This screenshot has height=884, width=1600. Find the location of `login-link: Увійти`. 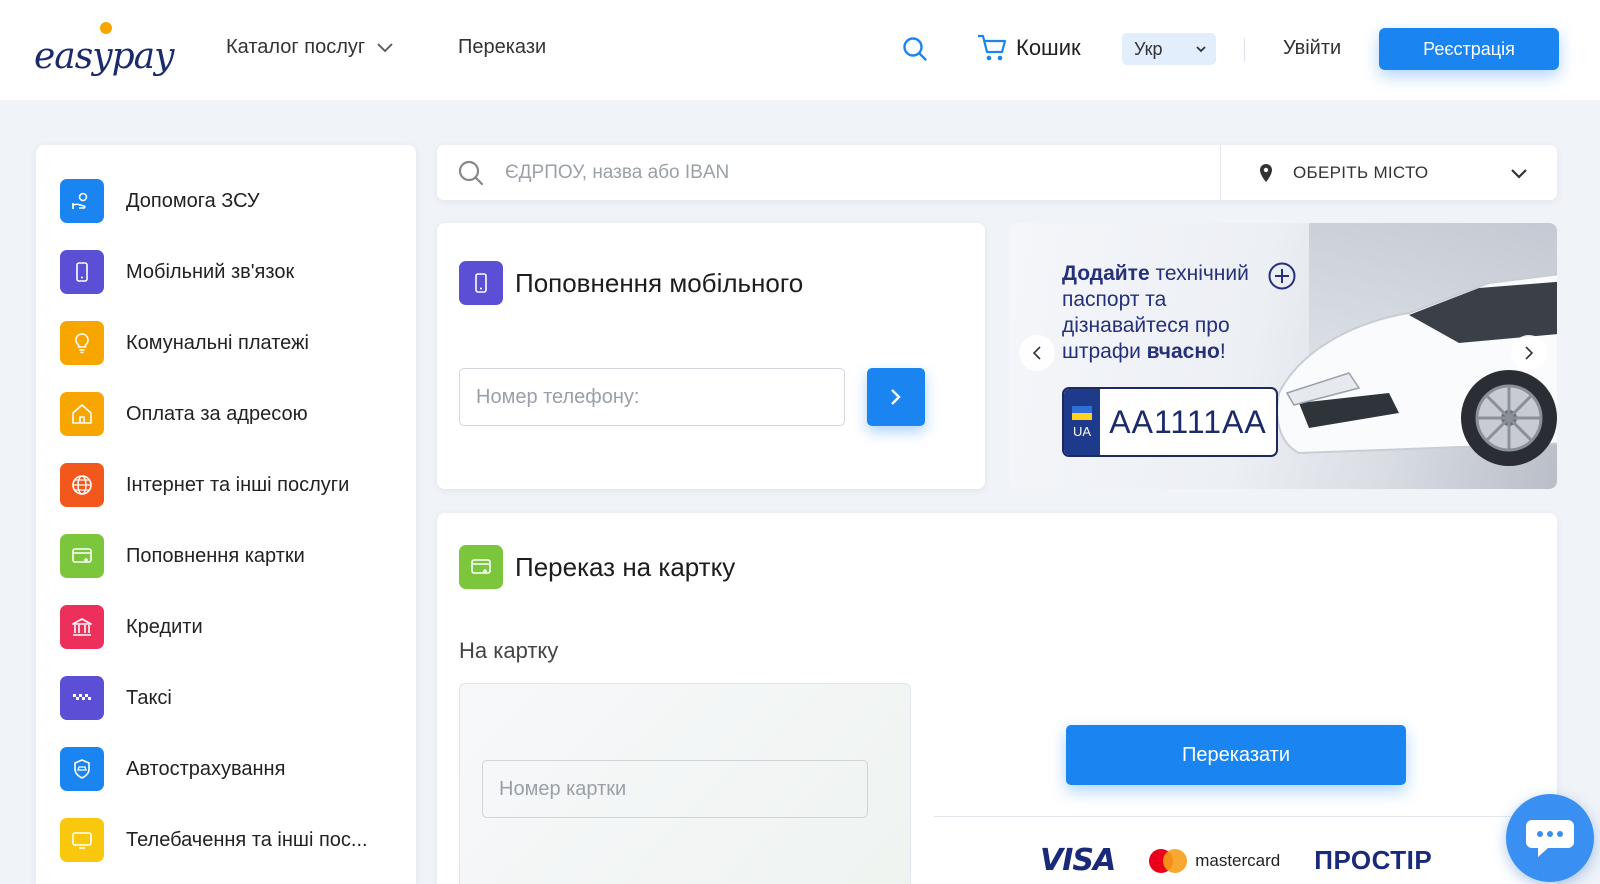

login-link: Увійти is located at coordinates (1312, 48).